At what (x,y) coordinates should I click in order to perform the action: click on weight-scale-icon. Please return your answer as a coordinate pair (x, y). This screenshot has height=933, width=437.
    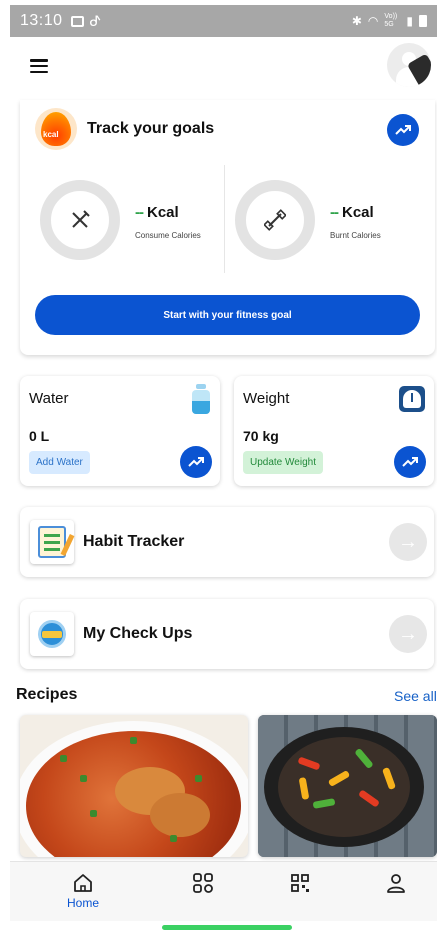
    Looking at the image, I should click on (412, 399).